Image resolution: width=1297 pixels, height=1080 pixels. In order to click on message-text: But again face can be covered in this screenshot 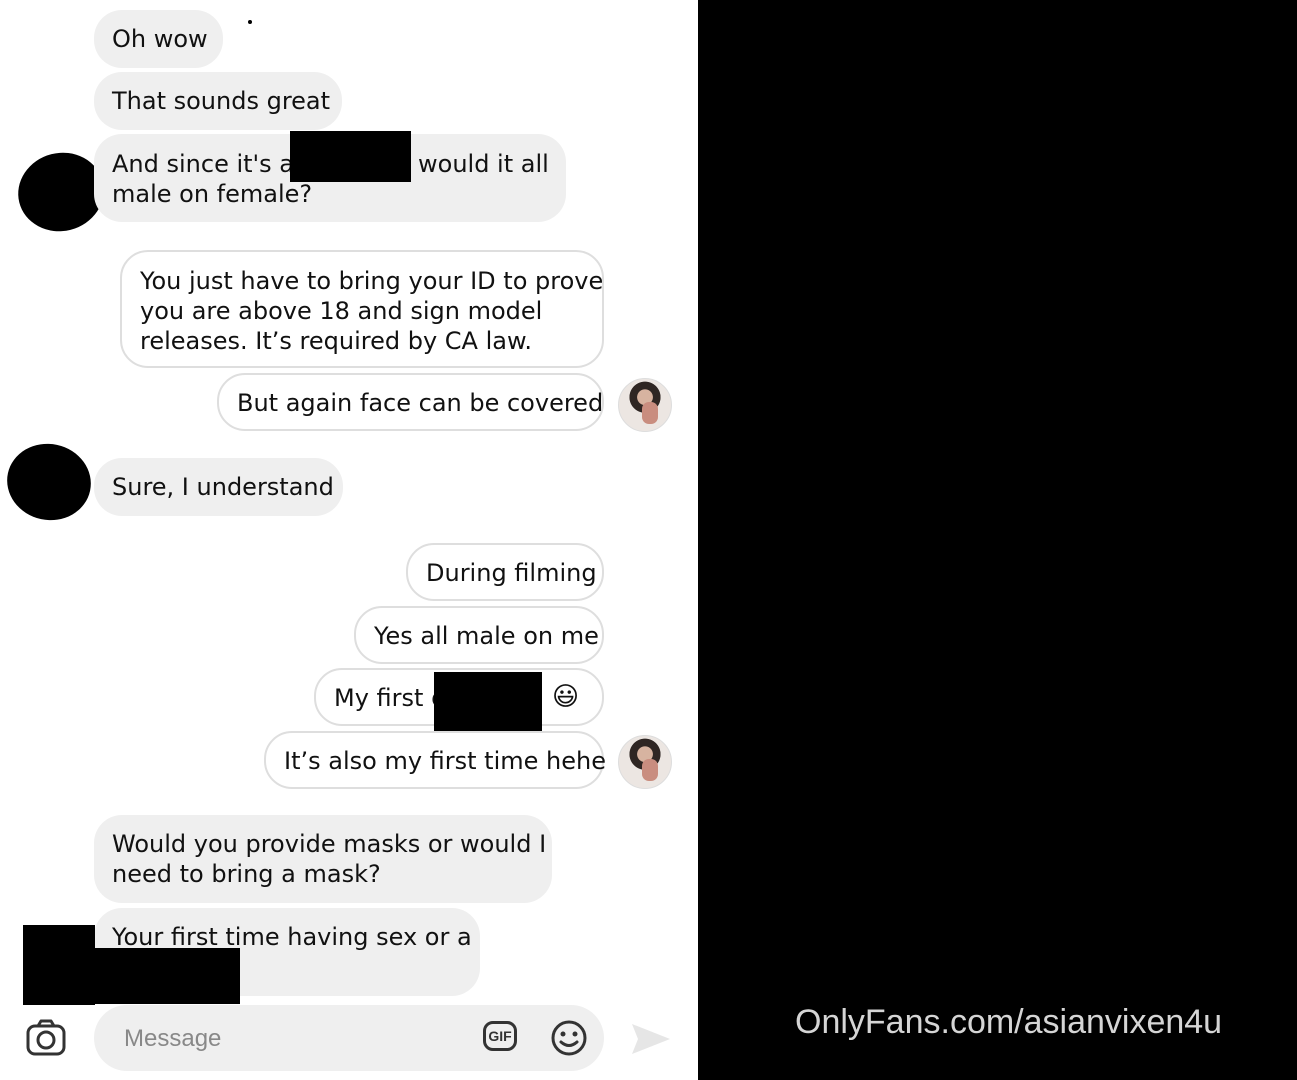, I will do `click(420, 403)`.